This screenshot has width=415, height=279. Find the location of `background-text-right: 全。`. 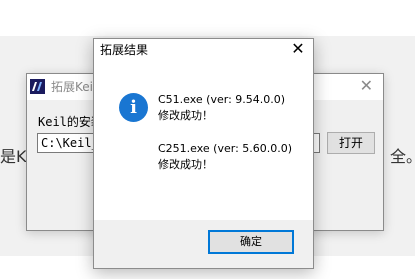

background-text-right: 全。 is located at coordinates (402, 156).